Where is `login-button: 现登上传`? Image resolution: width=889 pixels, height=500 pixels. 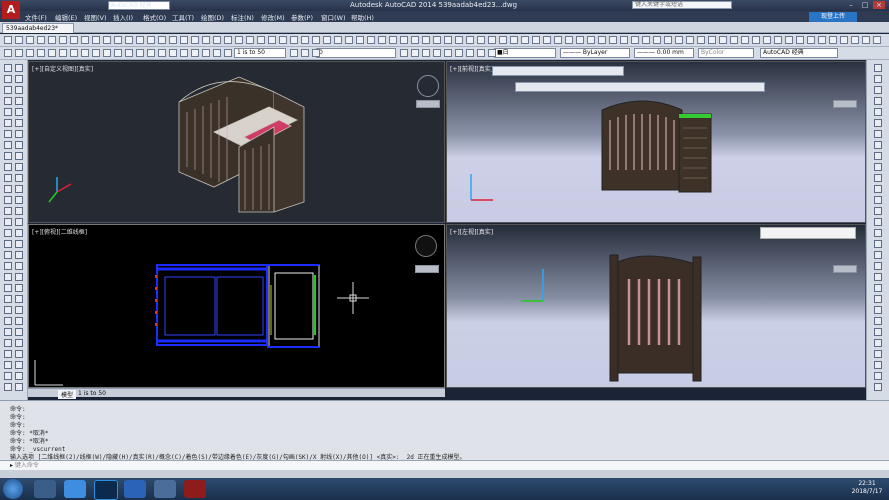
login-button: 现登上传 is located at coordinates (833, 17).